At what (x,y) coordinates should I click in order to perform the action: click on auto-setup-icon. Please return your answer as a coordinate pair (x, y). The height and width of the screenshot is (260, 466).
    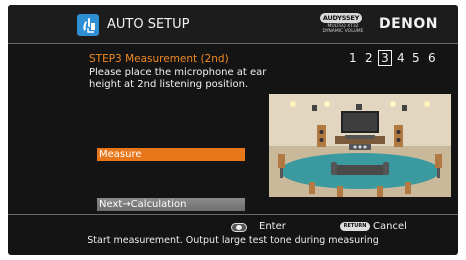
    Looking at the image, I should click on (88, 25).